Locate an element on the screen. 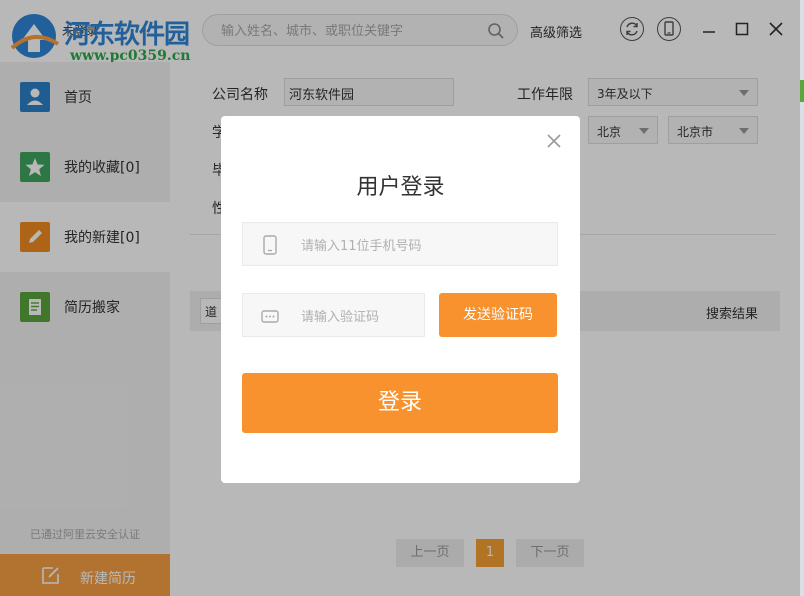 Image resolution: width=804 pixels, height=596 pixels. phone-icon is located at coordinates (270, 245).